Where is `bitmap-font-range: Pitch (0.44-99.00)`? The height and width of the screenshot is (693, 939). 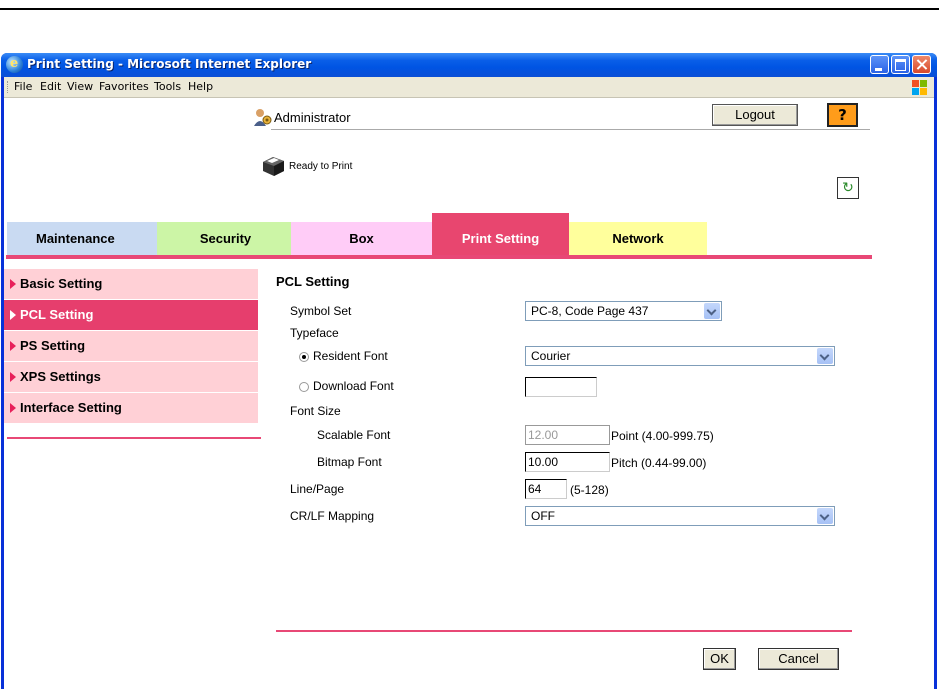
bitmap-font-range: Pitch (0.44-99.00) is located at coordinates (659, 463).